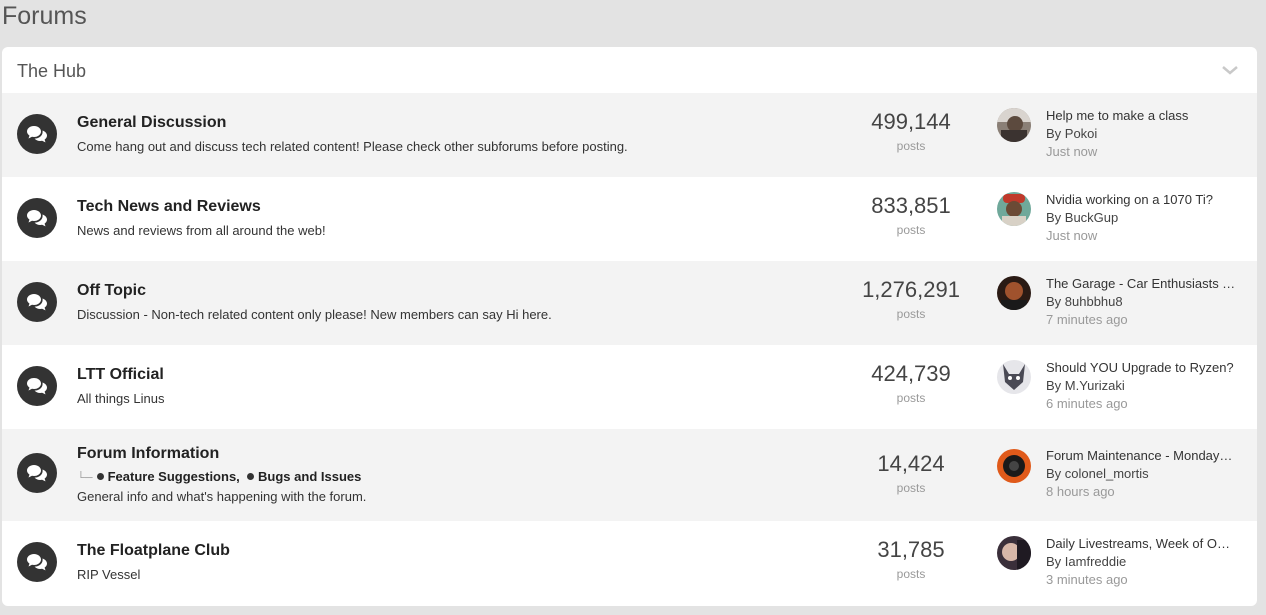 Image resolution: width=1266 pixels, height=615 pixels. Describe the element at coordinates (85, 478) in the screenshot. I see `branch-icon: └─` at that location.